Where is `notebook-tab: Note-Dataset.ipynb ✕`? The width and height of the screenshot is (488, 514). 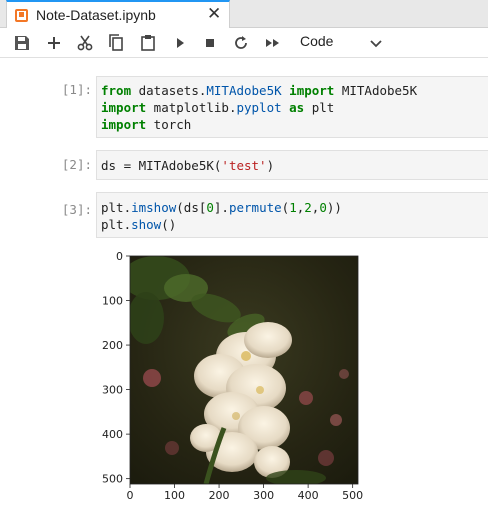 notebook-tab: Note-Dataset.ipynb ✕ is located at coordinates (118, 14).